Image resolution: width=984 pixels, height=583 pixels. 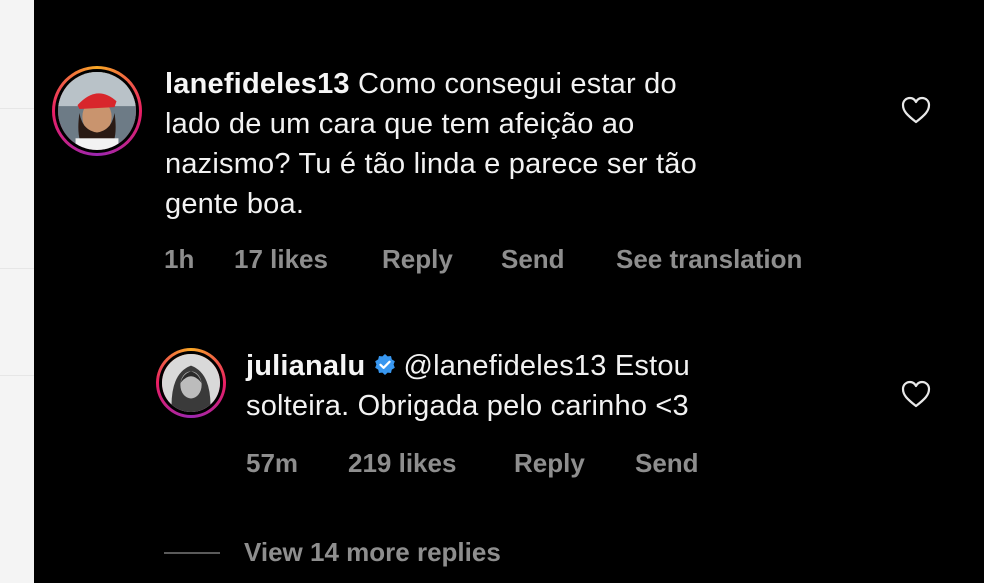 I want to click on see-translation-button: See translation, so click(x=709, y=259).